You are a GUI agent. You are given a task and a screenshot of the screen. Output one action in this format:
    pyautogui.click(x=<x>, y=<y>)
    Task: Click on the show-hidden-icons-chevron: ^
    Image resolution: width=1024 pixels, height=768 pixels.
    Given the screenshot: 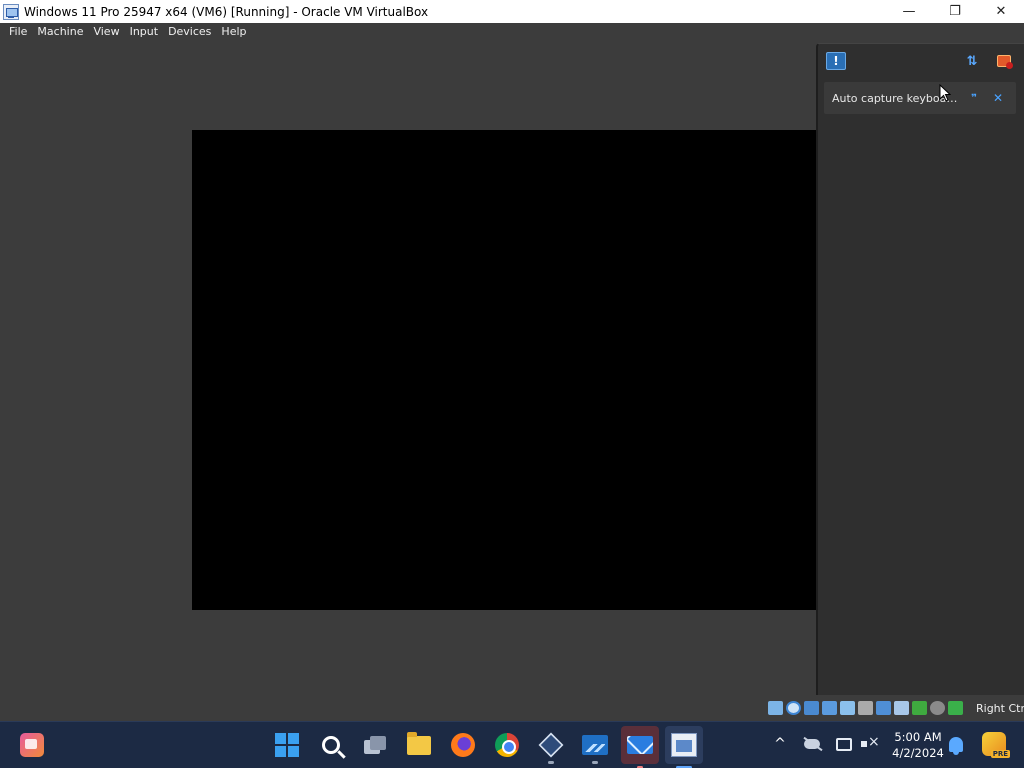 What is the action you would take?
    pyautogui.click(x=780, y=744)
    